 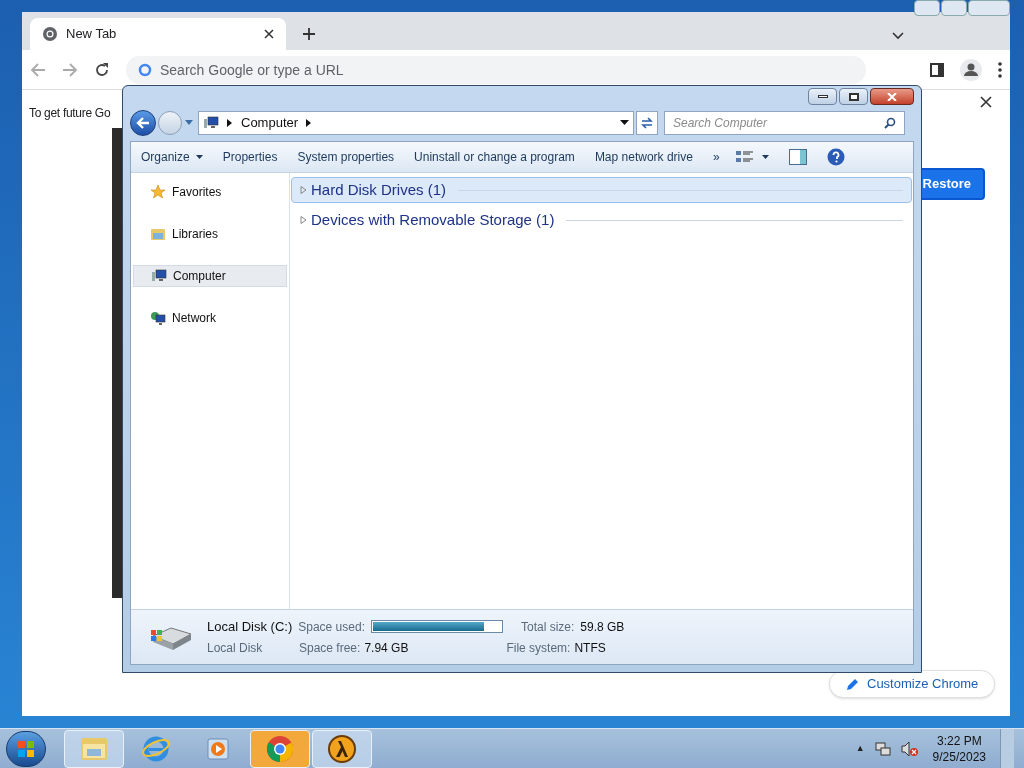 I want to click on toolbar-button: Organize, so click(x=172, y=157).